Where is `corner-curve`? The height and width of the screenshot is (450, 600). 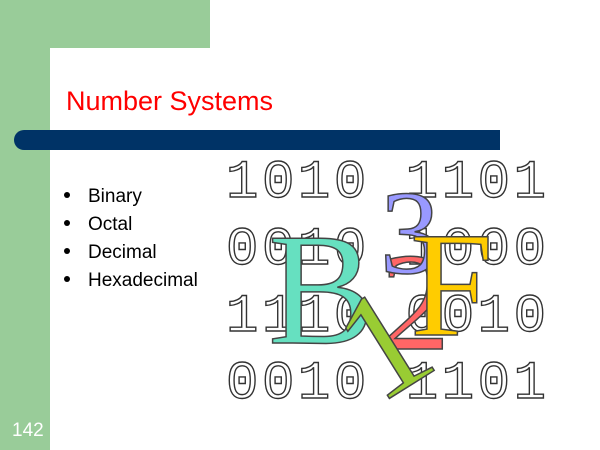 corner-curve is located at coordinates (70, 68).